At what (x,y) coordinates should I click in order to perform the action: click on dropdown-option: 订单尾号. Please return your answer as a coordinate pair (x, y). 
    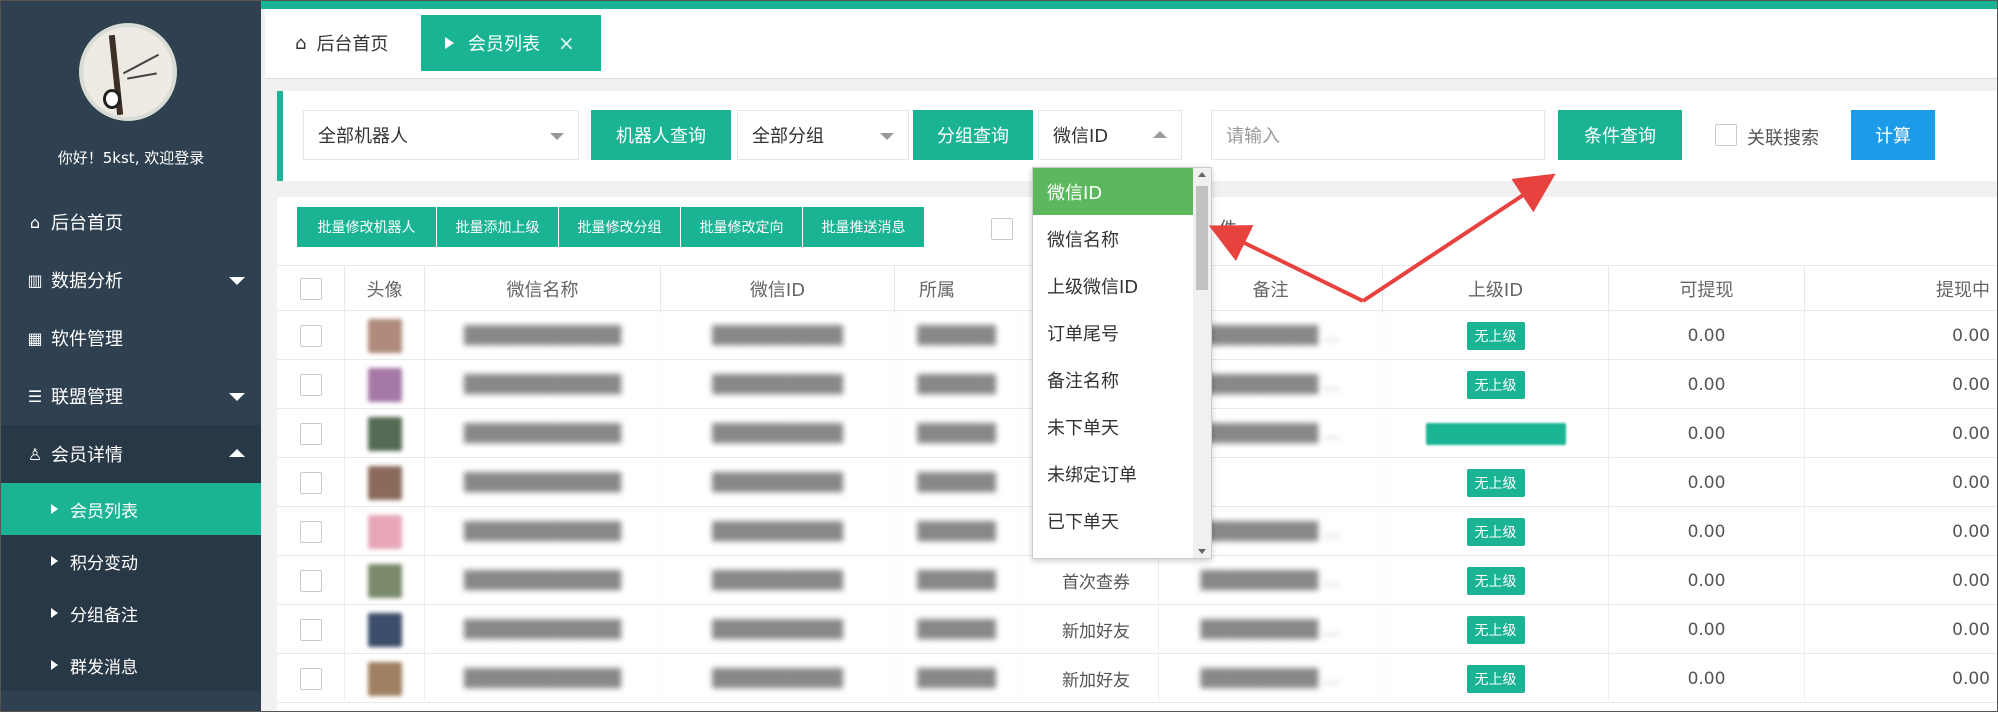
    Looking at the image, I should click on (1122, 332).